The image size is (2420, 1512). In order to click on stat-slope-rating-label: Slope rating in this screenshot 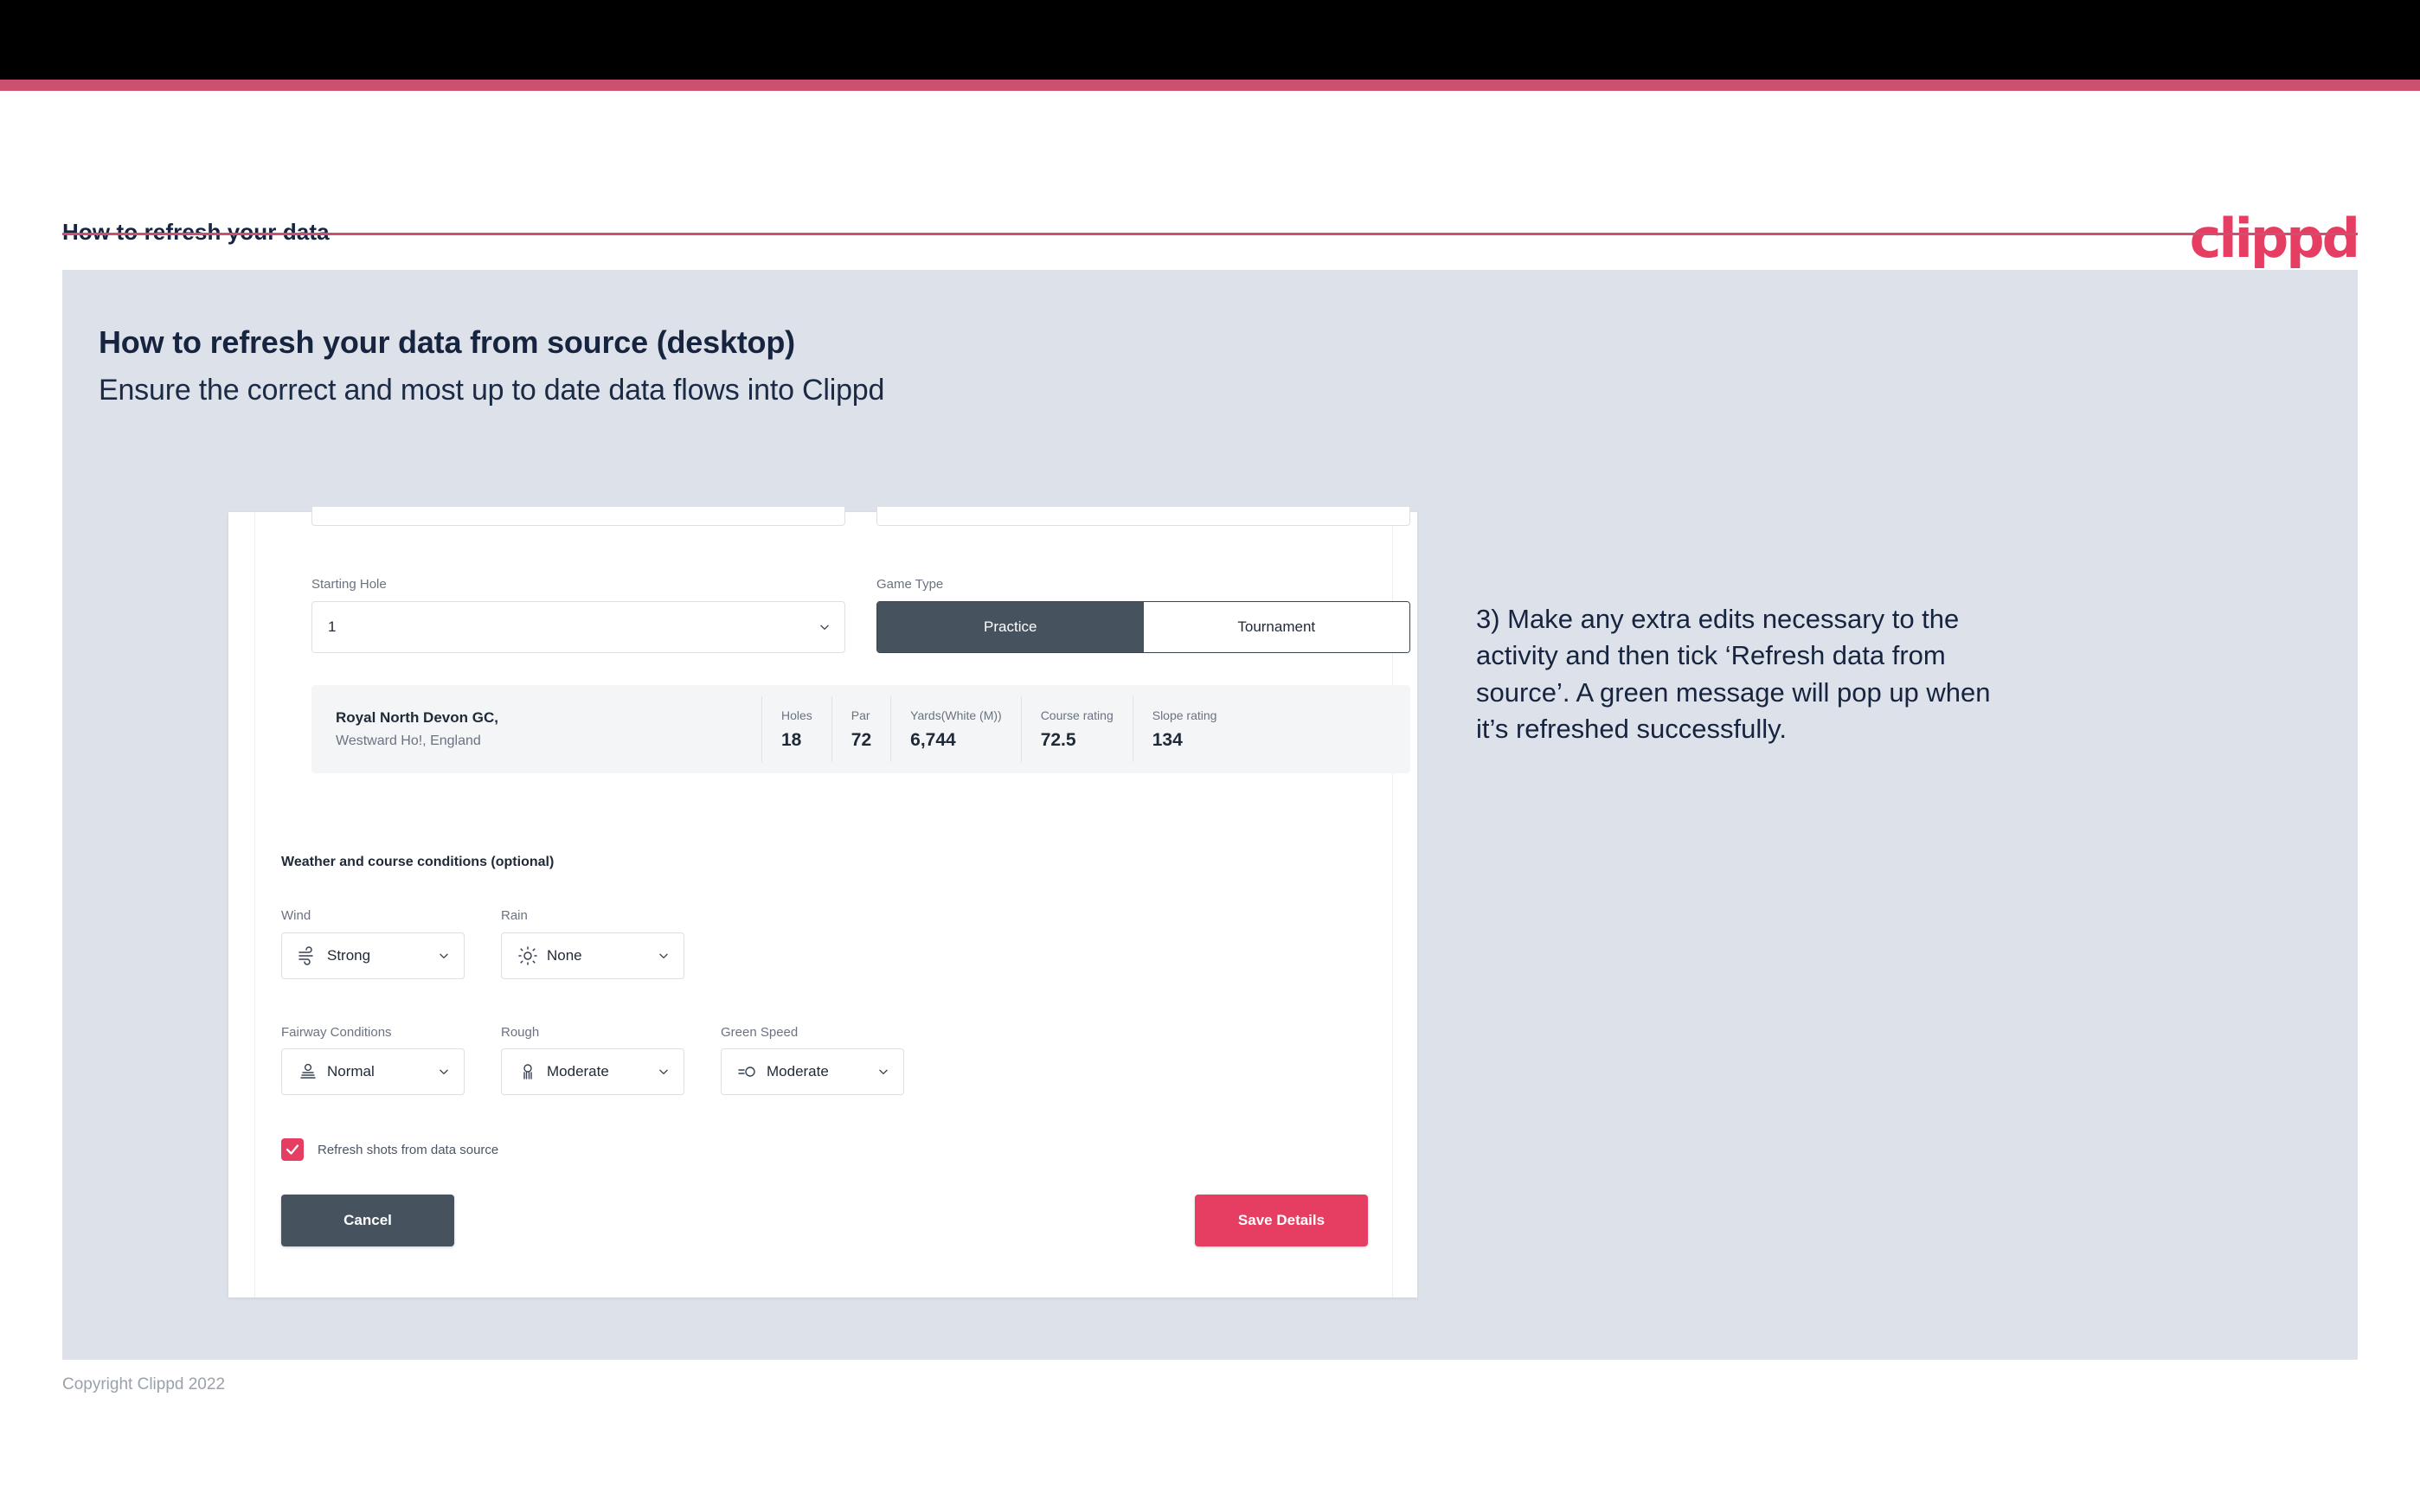, I will do `click(1184, 715)`.